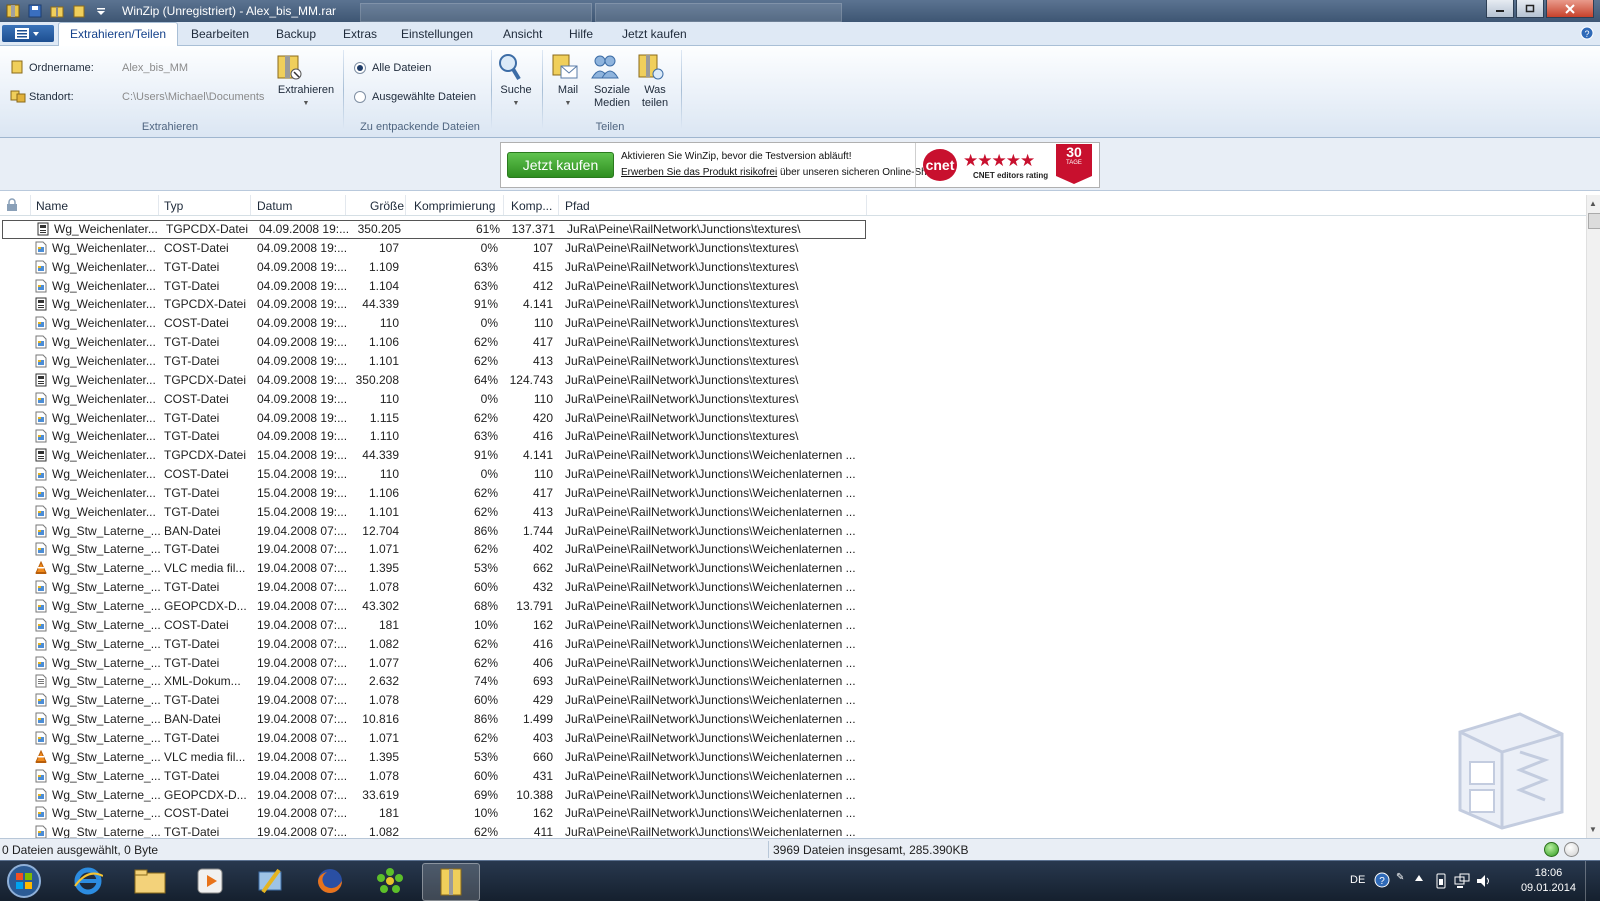  What do you see at coordinates (155, 68) in the screenshot?
I see `ordnername-field: Alex_bis_MM` at bounding box center [155, 68].